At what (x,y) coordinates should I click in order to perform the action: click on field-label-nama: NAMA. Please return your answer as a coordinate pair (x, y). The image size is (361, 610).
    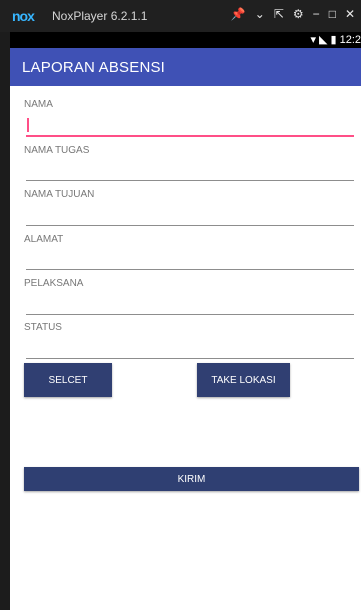
    Looking at the image, I should click on (38, 104).